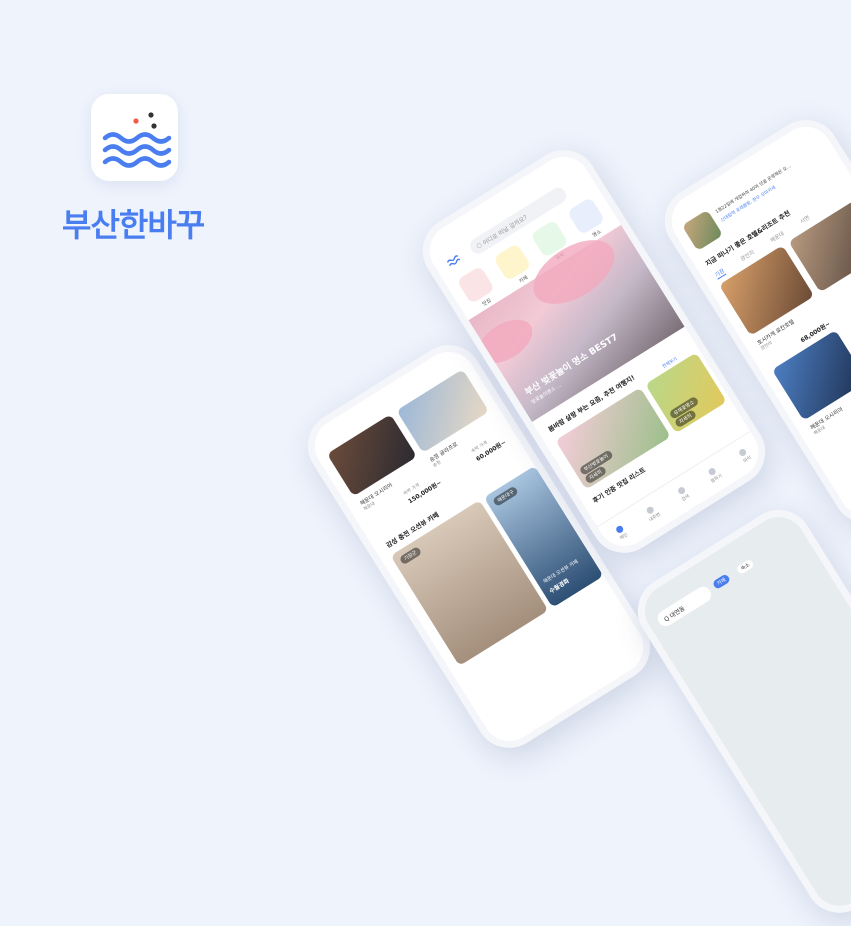  I want to click on nav-nearby: 내주변, so click(652, 513).